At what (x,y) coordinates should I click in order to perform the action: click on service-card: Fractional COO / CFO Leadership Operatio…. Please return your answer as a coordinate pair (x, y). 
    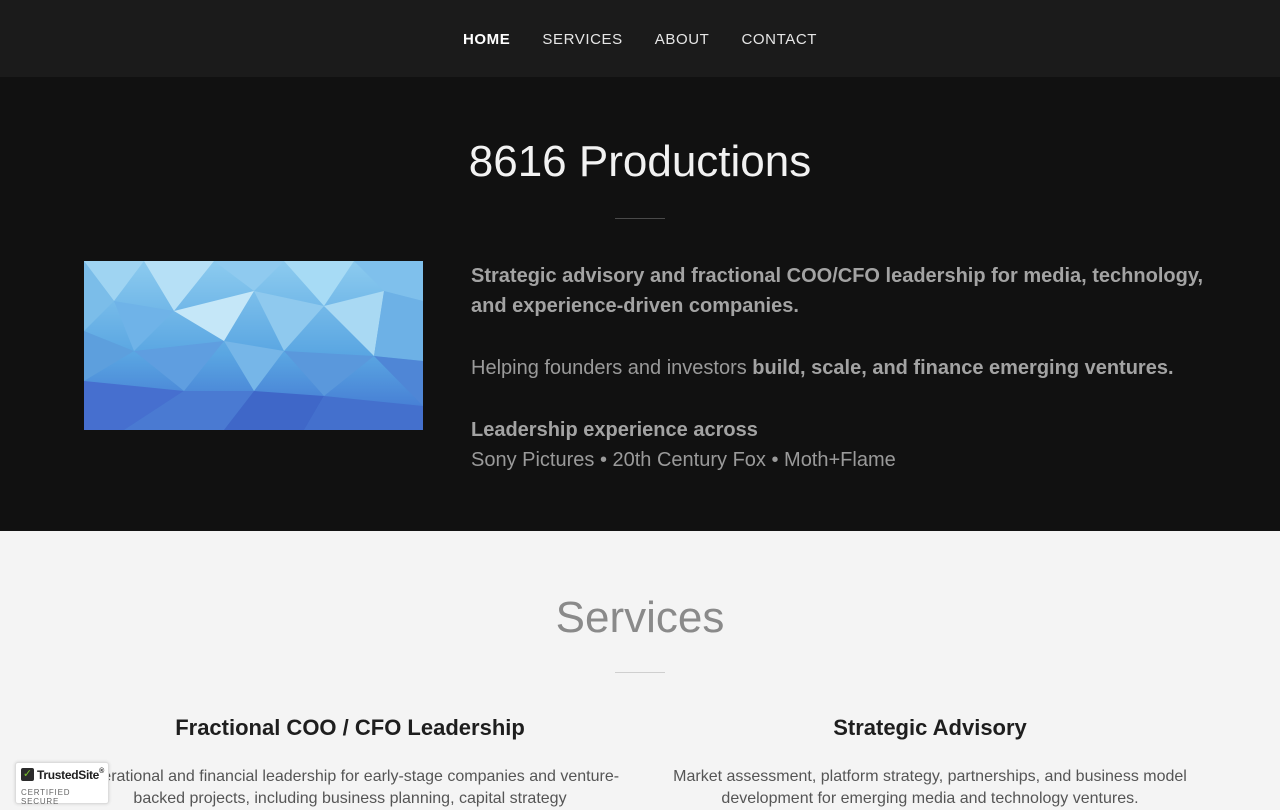
    Looking at the image, I should click on (350, 762).